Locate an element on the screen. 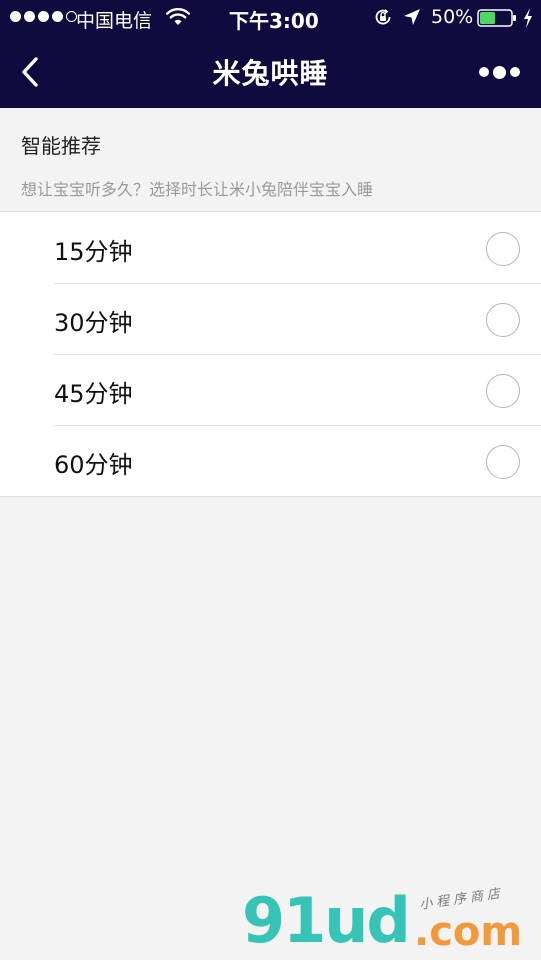  watermark-domain: .com is located at coordinates (468, 932).